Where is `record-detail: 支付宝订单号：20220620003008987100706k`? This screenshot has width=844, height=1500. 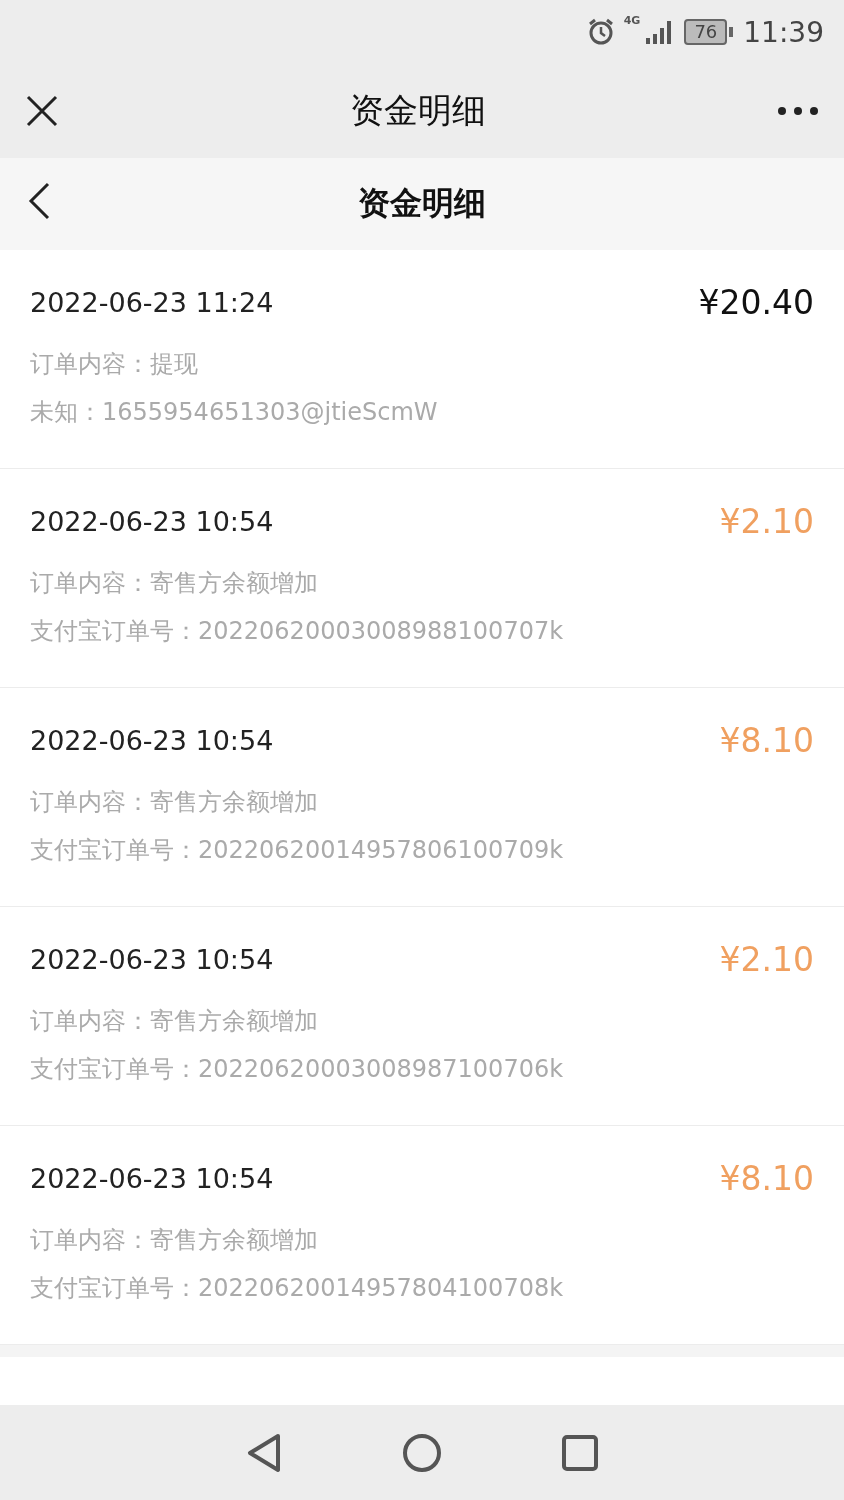
record-detail: 支付宝订单号：20220620003008987100706k is located at coordinates (297, 1069).